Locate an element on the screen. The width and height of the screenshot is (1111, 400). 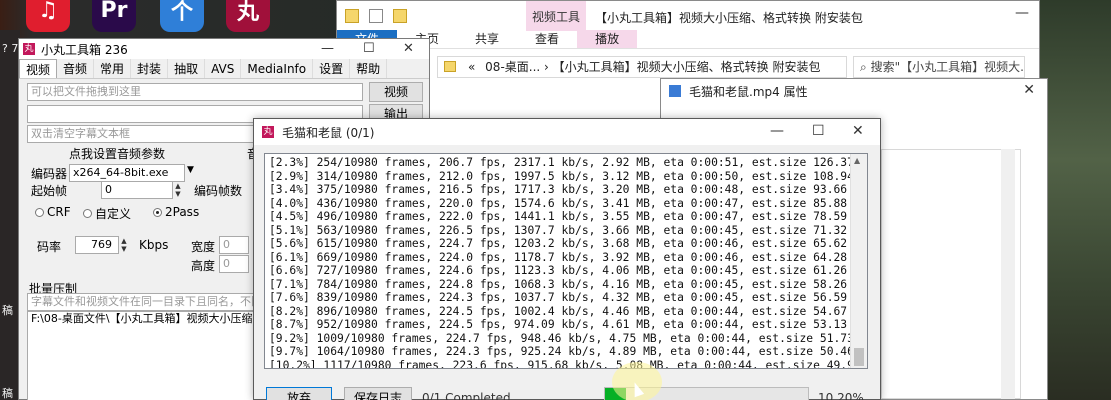
address-path: 08-桌面... › 【小丸工具箱】视频大小压缩、格式转换 附安装包 is located at coordinates (653, 67).